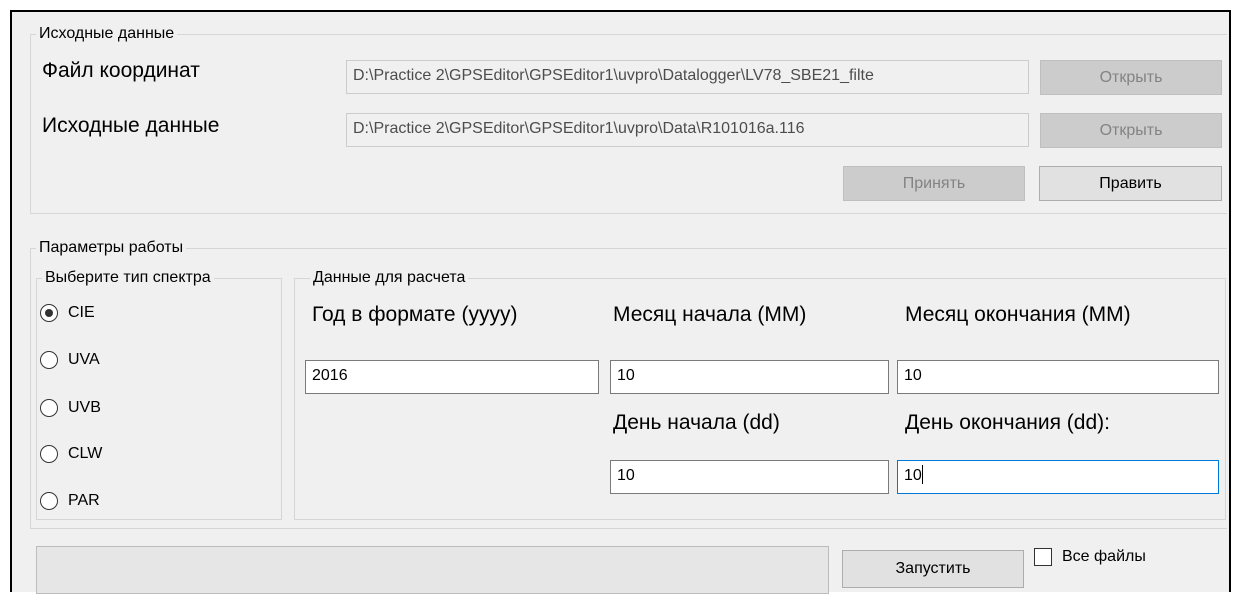 This screenshot has height=594, width=1241. I want to click on all-files-checkbox-row: Все файлы, so click(1090, 557).